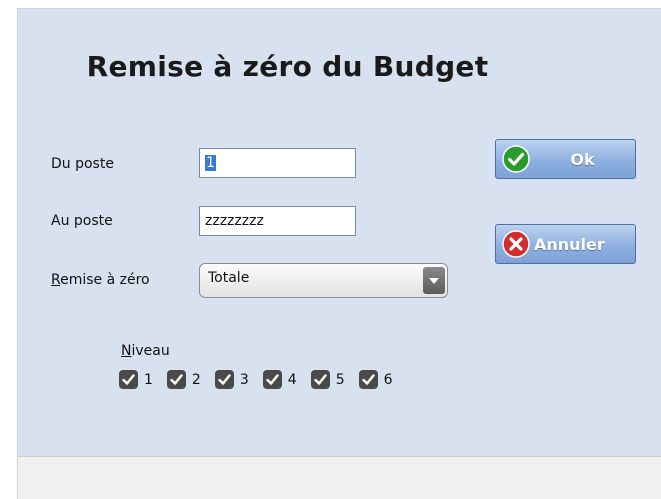 This screenshot has height=499, width=661. What do you see at coordinates (277, 221) in the screenshot?
I see `au-poste-input: zzzzzzzz` at bounding box center [277, 221].